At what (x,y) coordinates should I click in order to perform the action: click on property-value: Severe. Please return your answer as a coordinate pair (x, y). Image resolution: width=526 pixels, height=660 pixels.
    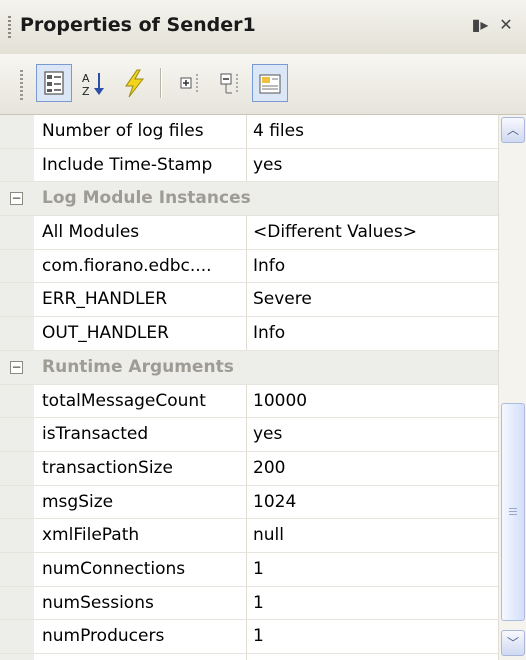
    Looking at the image, I should click on (282, 299).